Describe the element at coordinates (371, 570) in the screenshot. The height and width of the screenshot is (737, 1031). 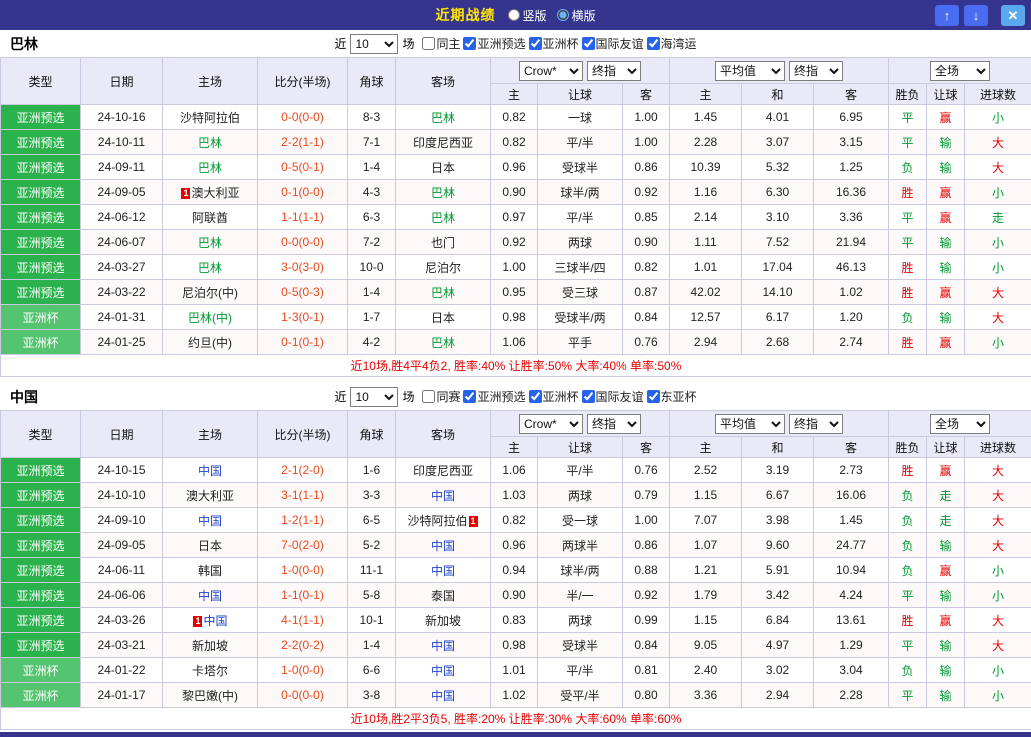
I see `corner-cell: 11-1` at that location.